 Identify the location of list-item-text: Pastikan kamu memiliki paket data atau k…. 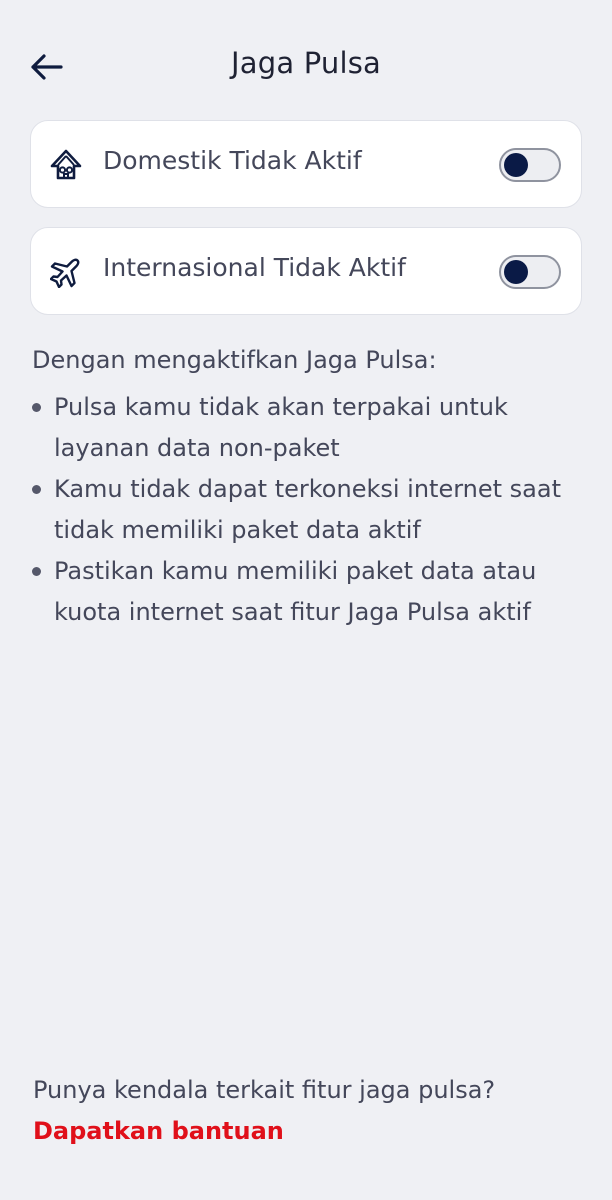
(295, 591).